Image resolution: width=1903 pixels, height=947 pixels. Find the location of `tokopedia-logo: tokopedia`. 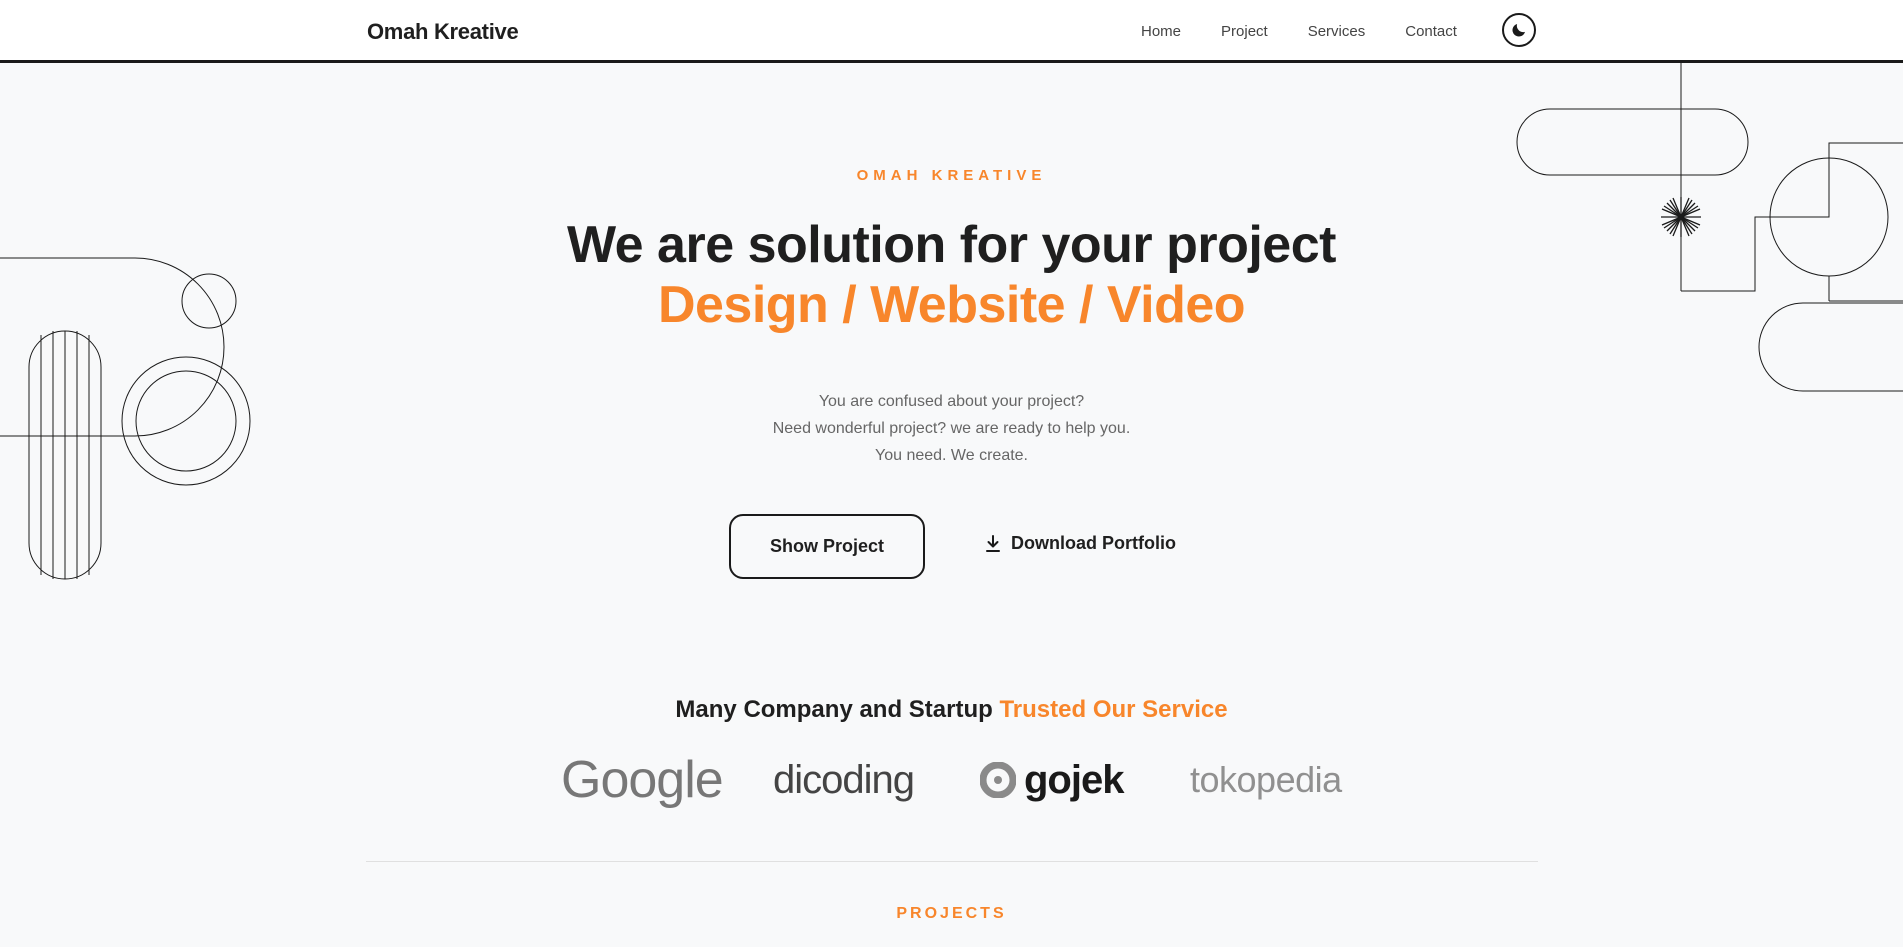

tokopedia-logo: tokopedia is located at coordinates (1266, 780).